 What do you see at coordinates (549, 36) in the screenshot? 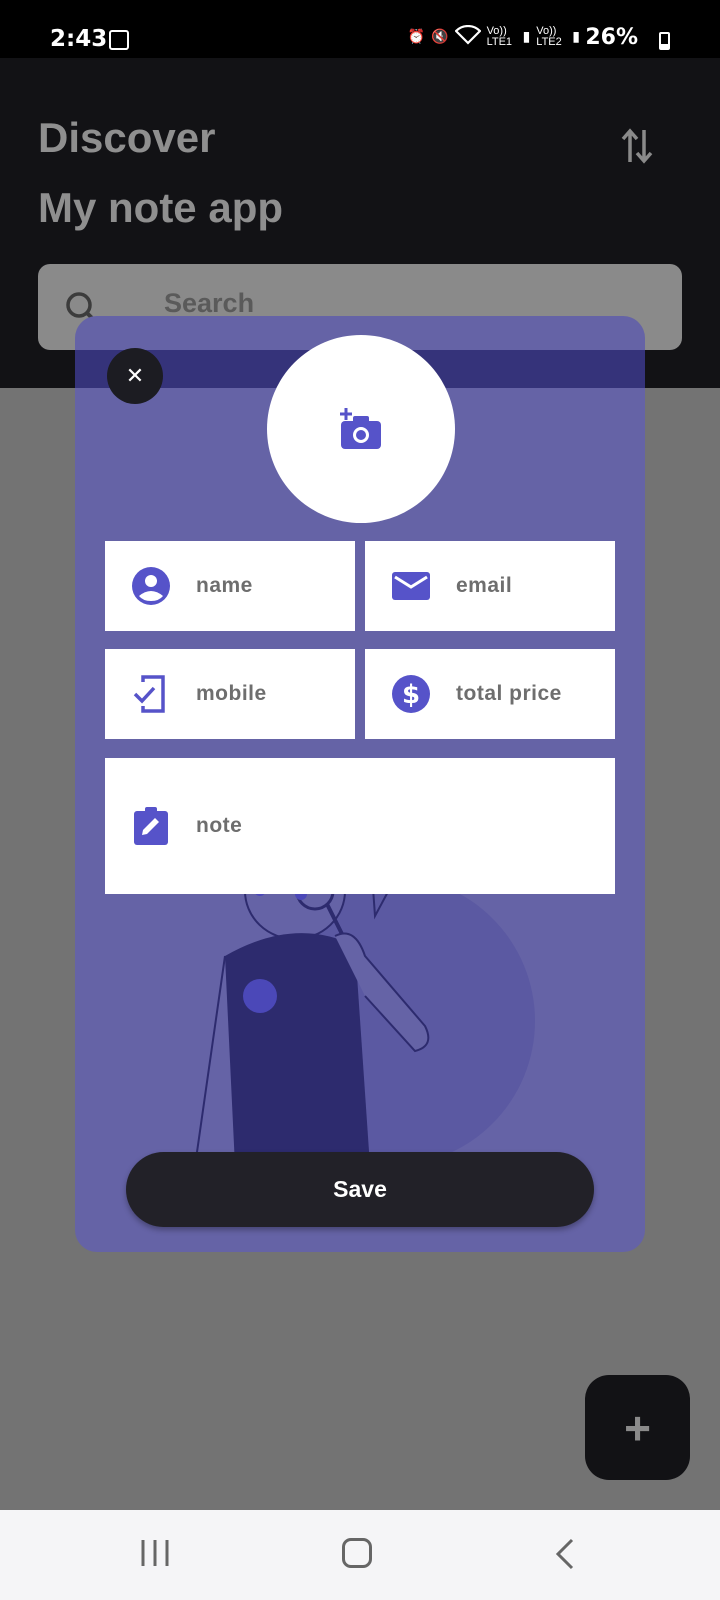
I see `signal-lte2-icon: Vo)) LTE2` at bounding box center [549, 36].